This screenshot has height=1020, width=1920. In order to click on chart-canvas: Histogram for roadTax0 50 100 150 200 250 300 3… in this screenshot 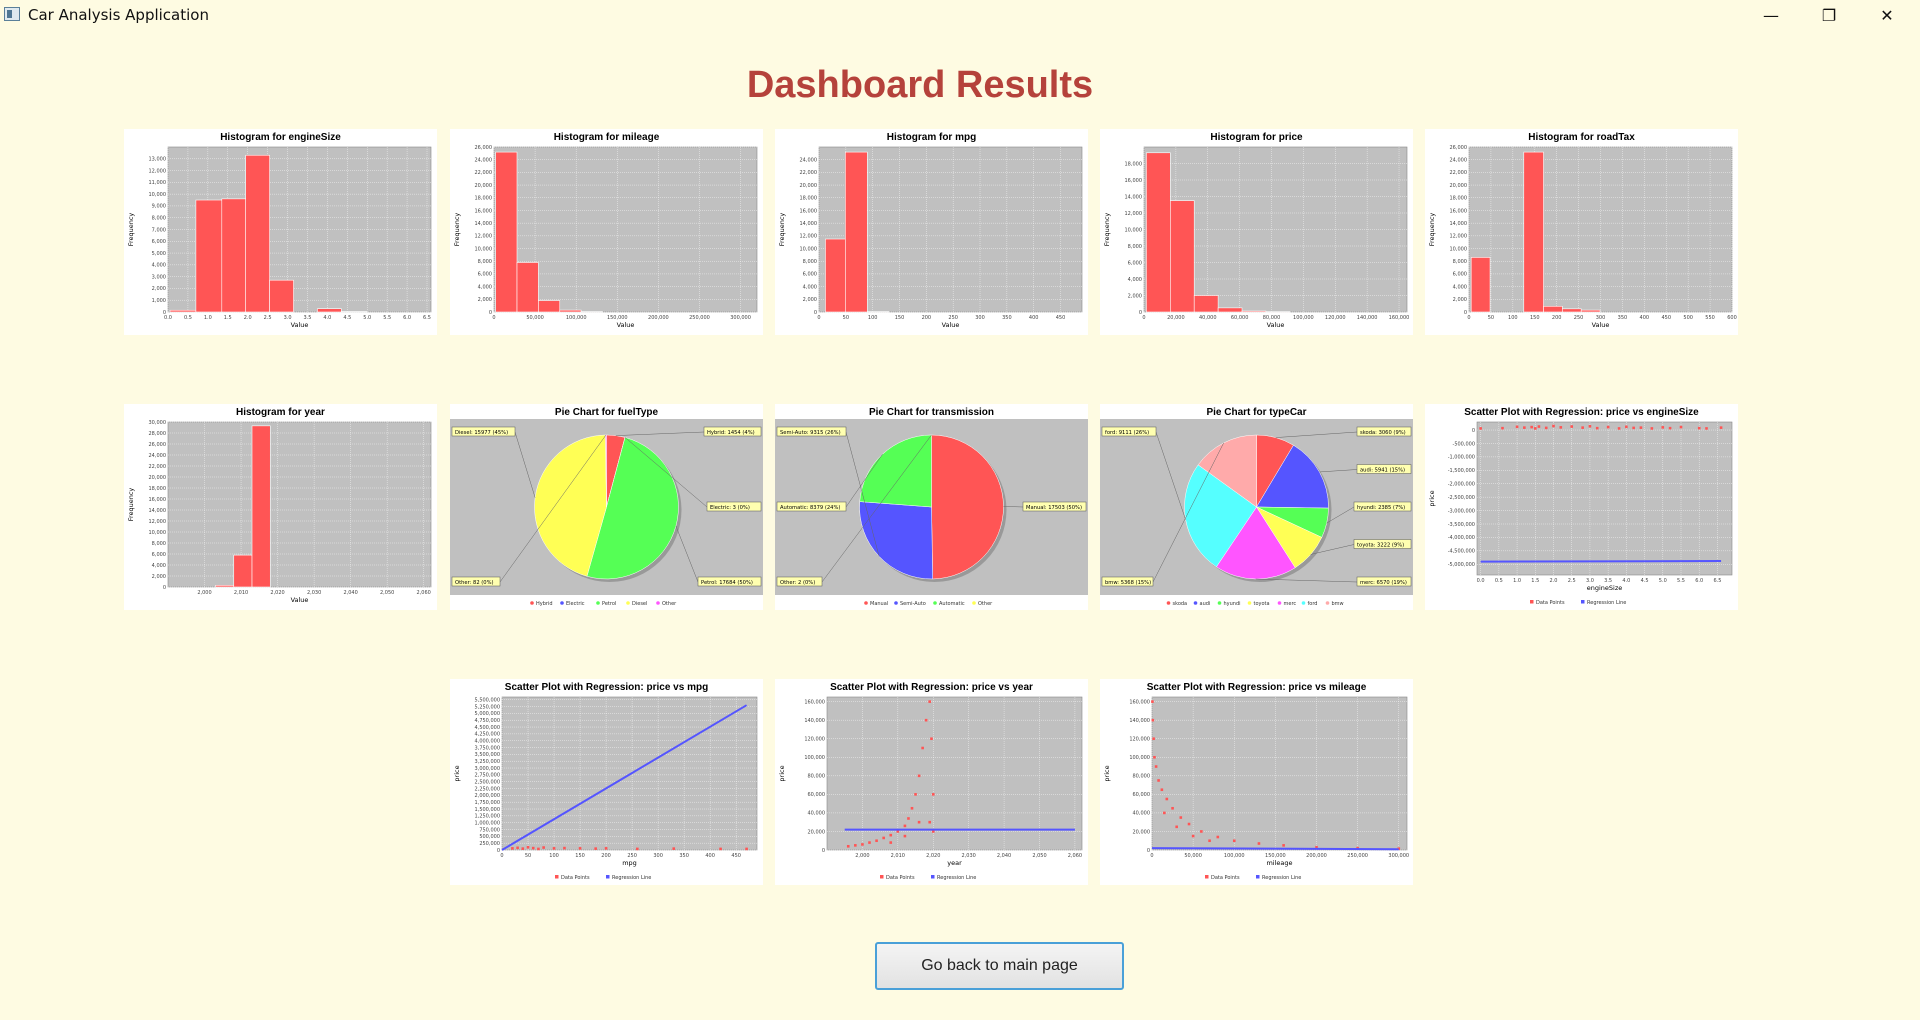, I will do `click(1582, 230)`.